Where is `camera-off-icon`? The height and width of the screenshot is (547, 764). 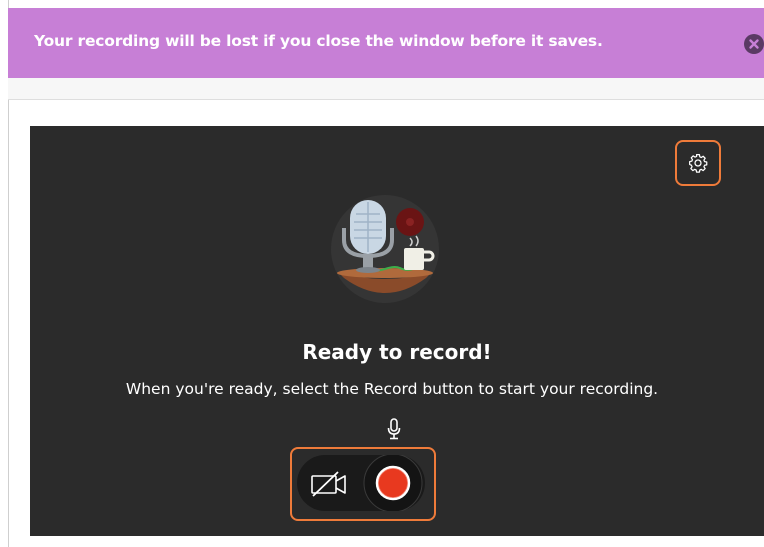 camera-off-icon is located at coordinates (328, 484).